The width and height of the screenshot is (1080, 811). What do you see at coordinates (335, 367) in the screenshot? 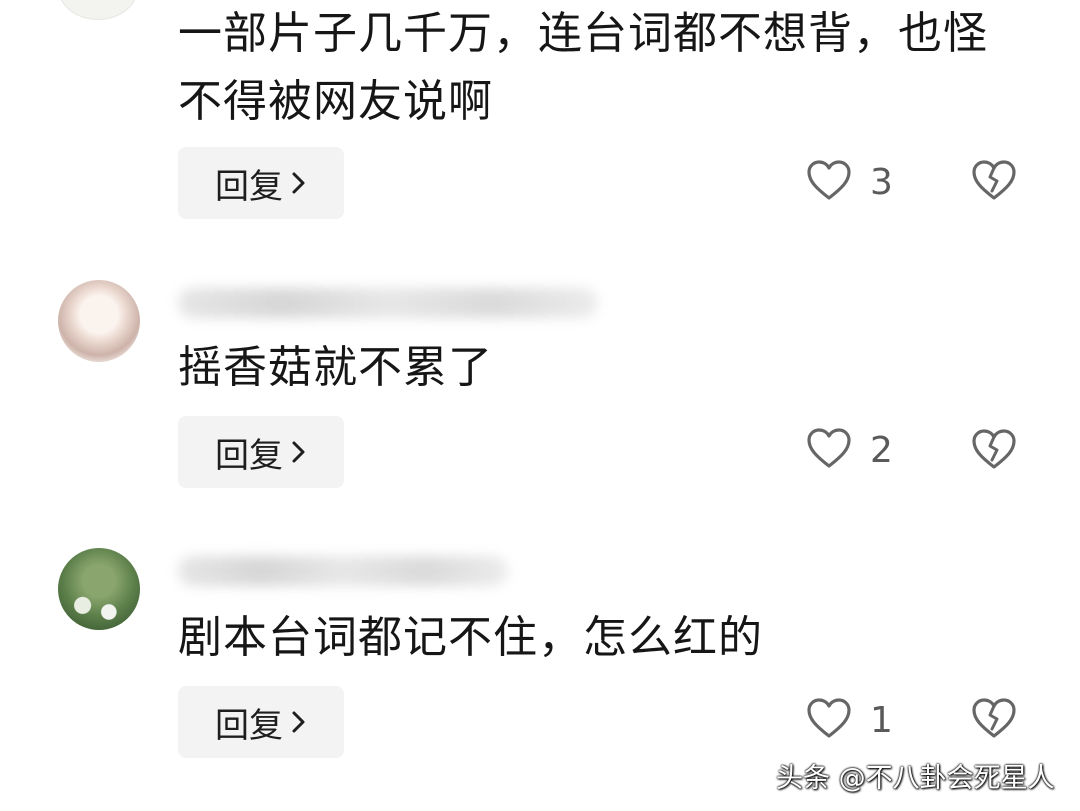
I see `comment-text: 摇香菇就不累了` at bounding box center [335, 367].